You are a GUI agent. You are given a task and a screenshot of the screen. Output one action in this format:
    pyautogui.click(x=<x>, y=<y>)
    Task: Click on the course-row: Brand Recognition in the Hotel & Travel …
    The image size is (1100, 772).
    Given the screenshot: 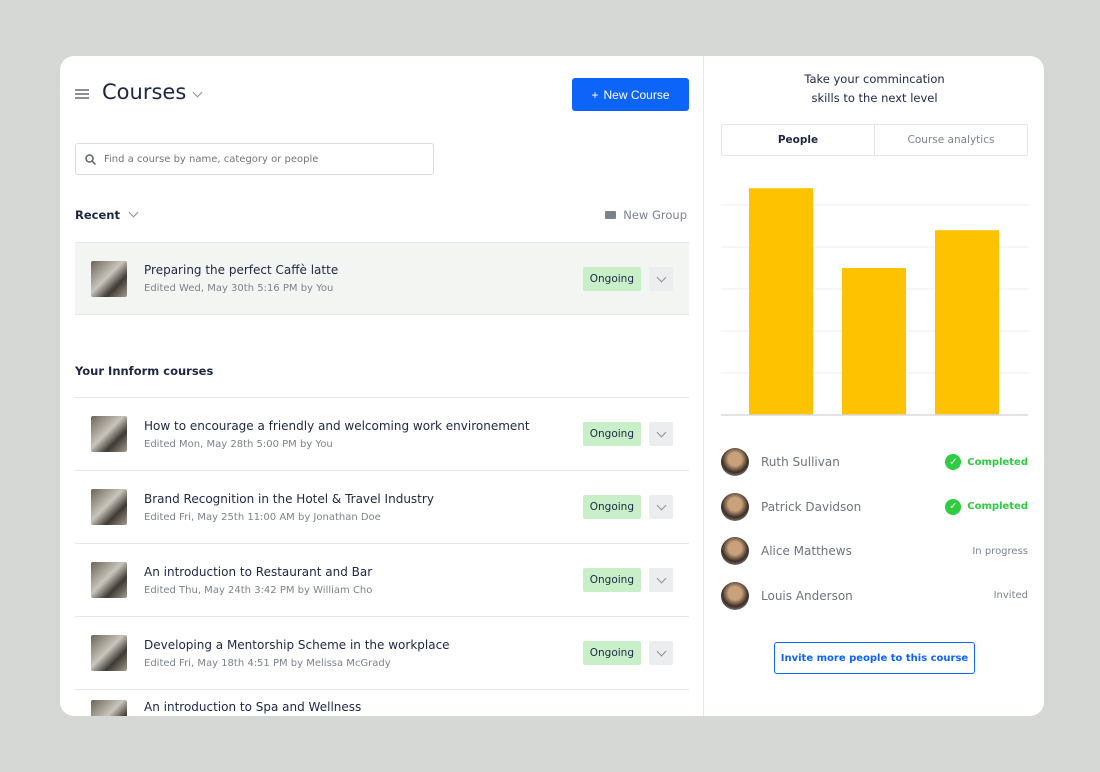 What is the action you would take?
    pyautogui.click(x=382, y=506)
    